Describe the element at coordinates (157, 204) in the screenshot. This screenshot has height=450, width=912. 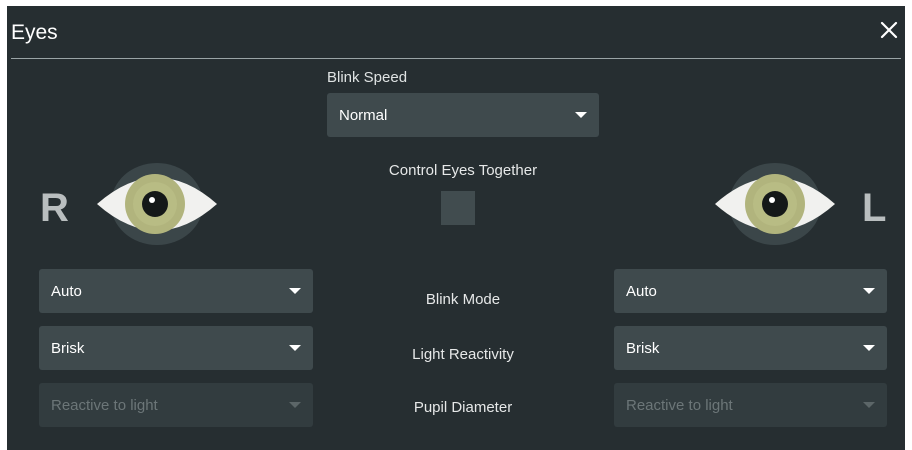
I see `right-eye-icon` at that location.